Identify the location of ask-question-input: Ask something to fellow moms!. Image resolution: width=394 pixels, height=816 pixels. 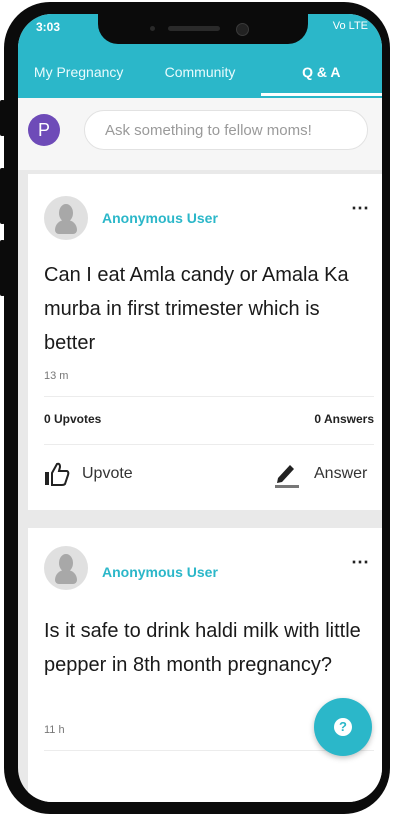
(226, 130).